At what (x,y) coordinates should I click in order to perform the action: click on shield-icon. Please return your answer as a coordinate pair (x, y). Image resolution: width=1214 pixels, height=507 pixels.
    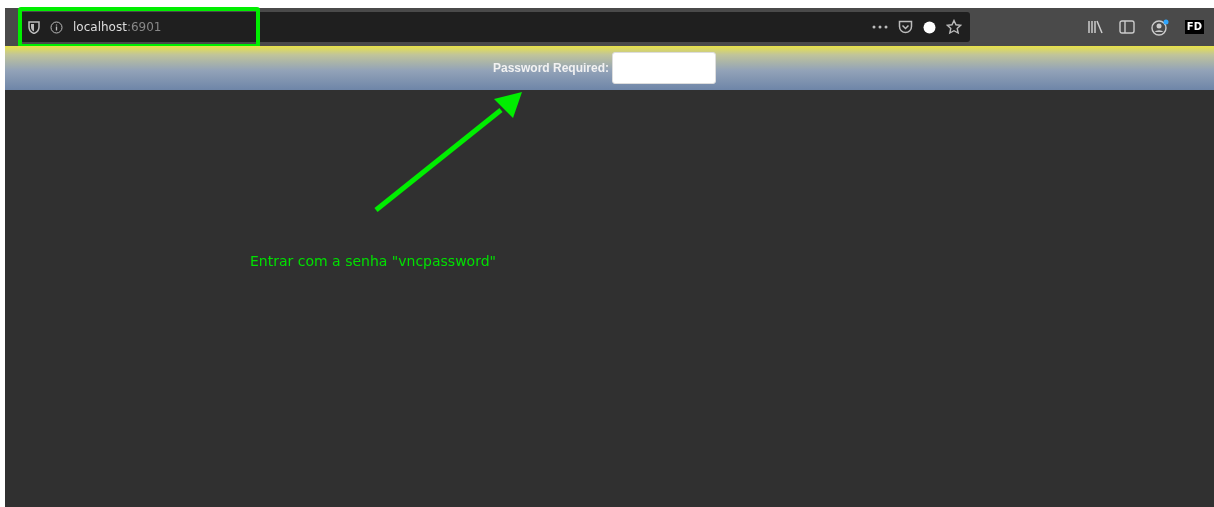
    Looking at the image, I should click on (34, 27).